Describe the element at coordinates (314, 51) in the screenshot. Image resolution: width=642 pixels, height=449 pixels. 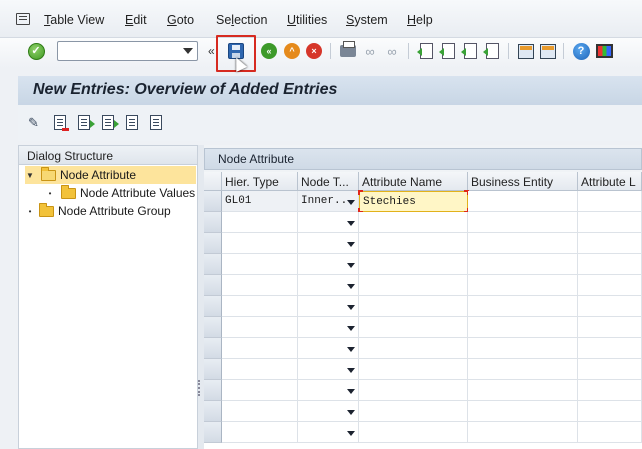
I see `cancel-button: ×` at that location.